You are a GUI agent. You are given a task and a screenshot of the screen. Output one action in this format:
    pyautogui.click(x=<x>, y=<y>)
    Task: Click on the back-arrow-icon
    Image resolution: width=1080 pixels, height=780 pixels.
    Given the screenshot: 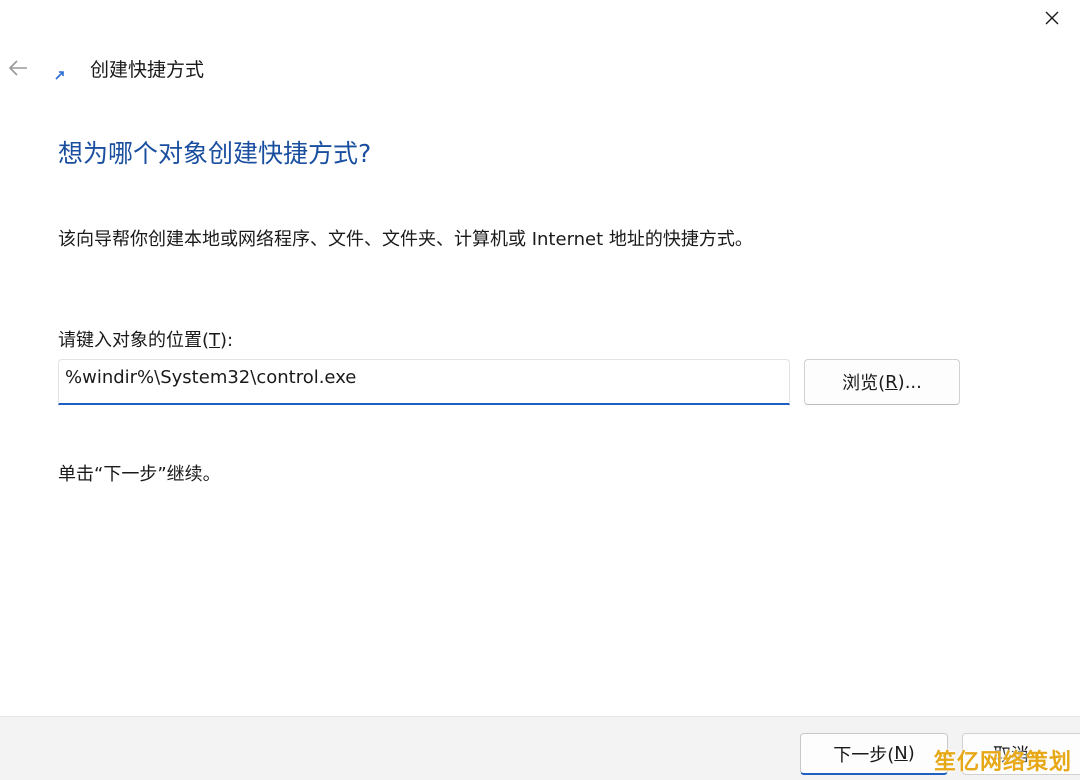 What is the action you would take?
    pyautogui.click(x=17, y=68)
    